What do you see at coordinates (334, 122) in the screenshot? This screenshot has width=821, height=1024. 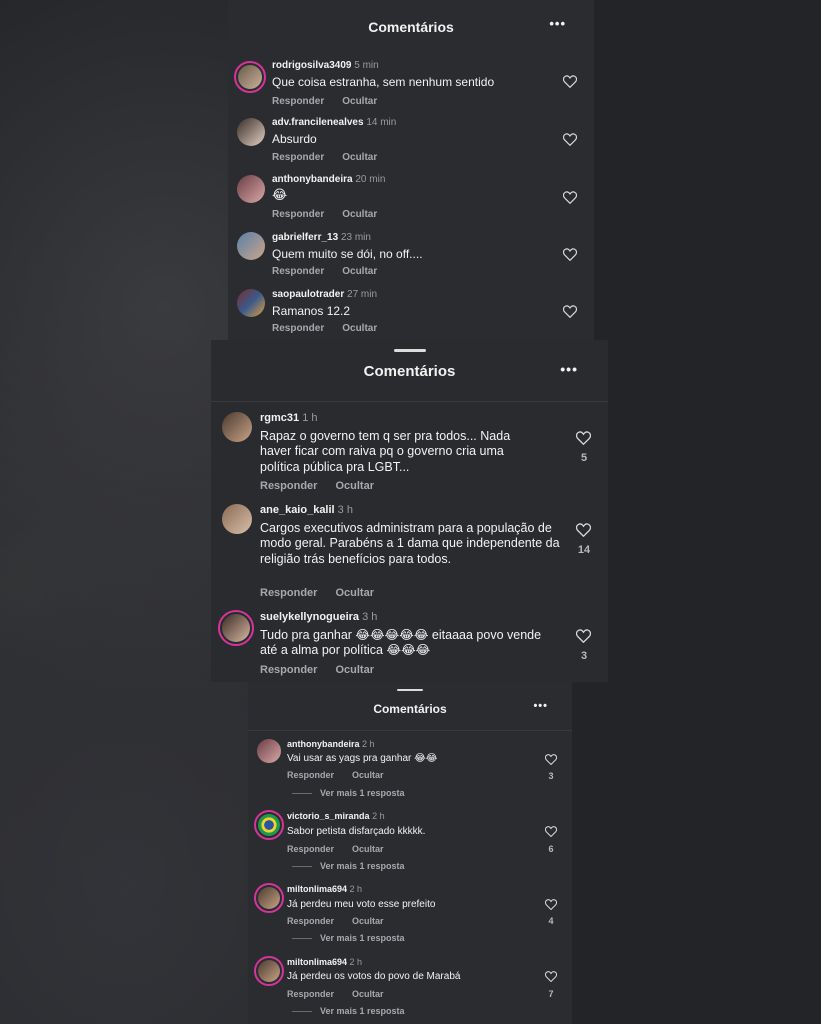 I see `comment-username: adv.francilenealves 14 min` at bounding box center [334, 122].